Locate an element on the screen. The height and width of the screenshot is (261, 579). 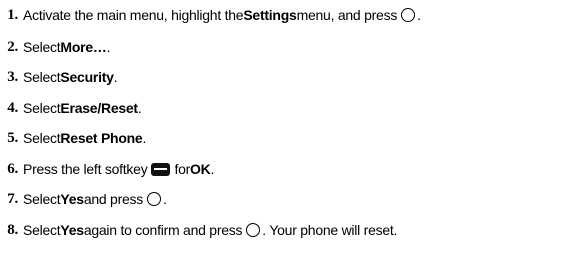
step-item: 2. Select More… . is located at coordinates (289, 47).